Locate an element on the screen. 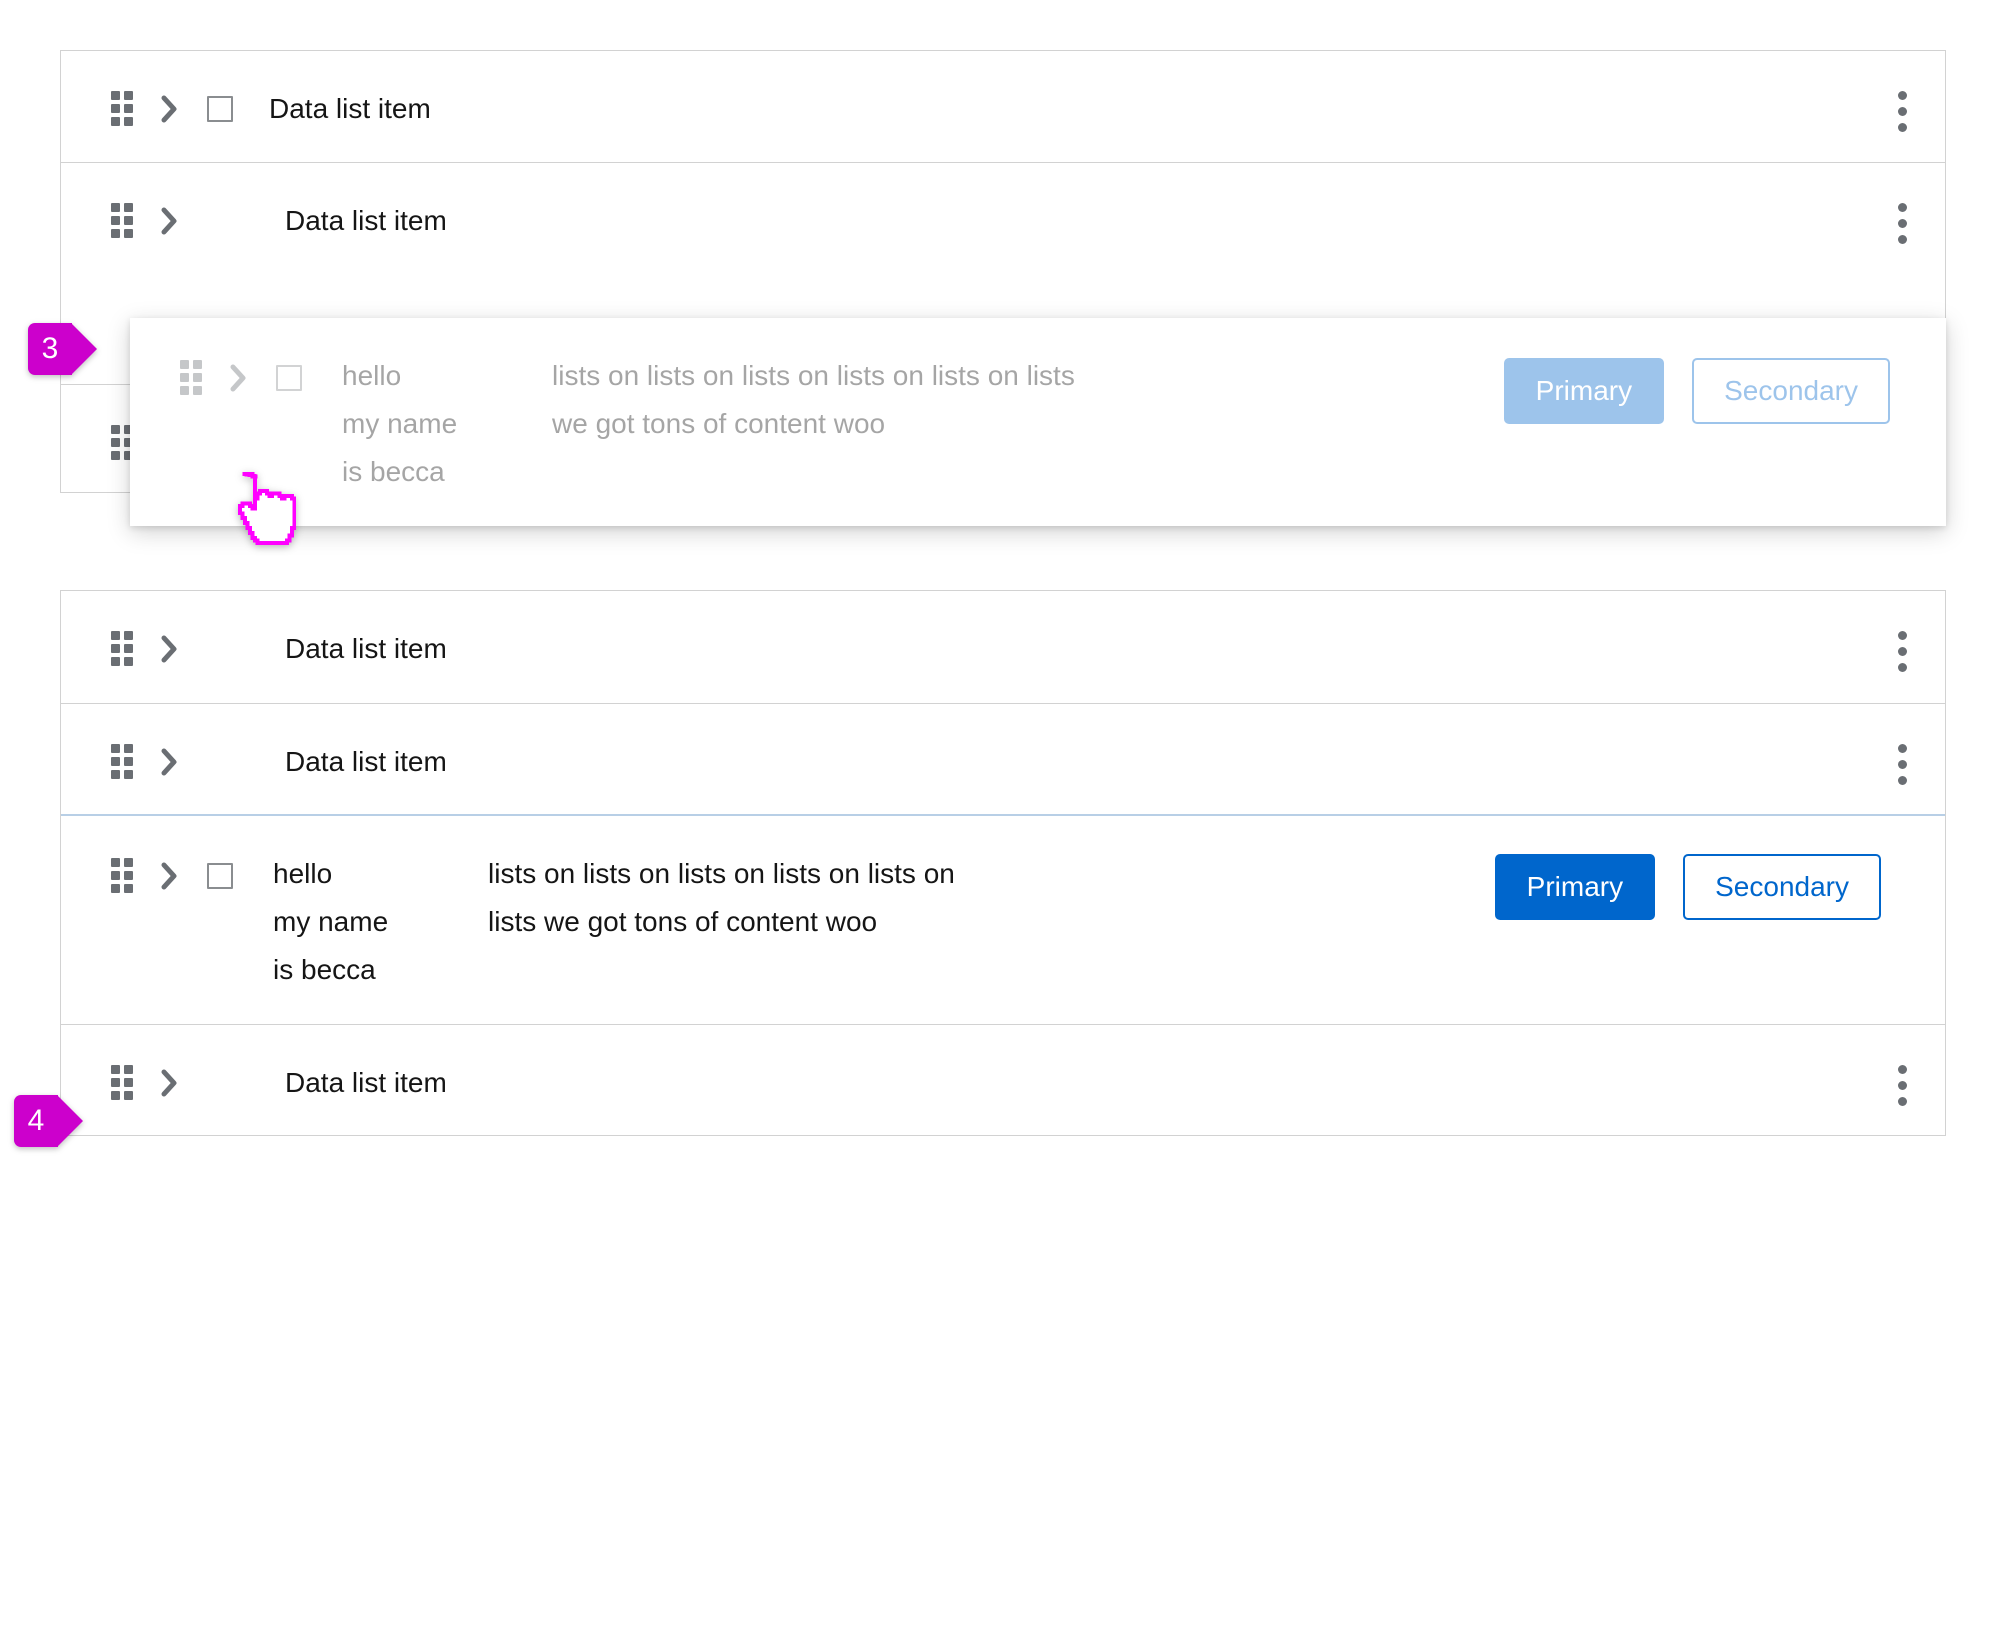 The image size is (2012, 1646). annotation-badge-4: 4 is located at coordinates (48, 1121).